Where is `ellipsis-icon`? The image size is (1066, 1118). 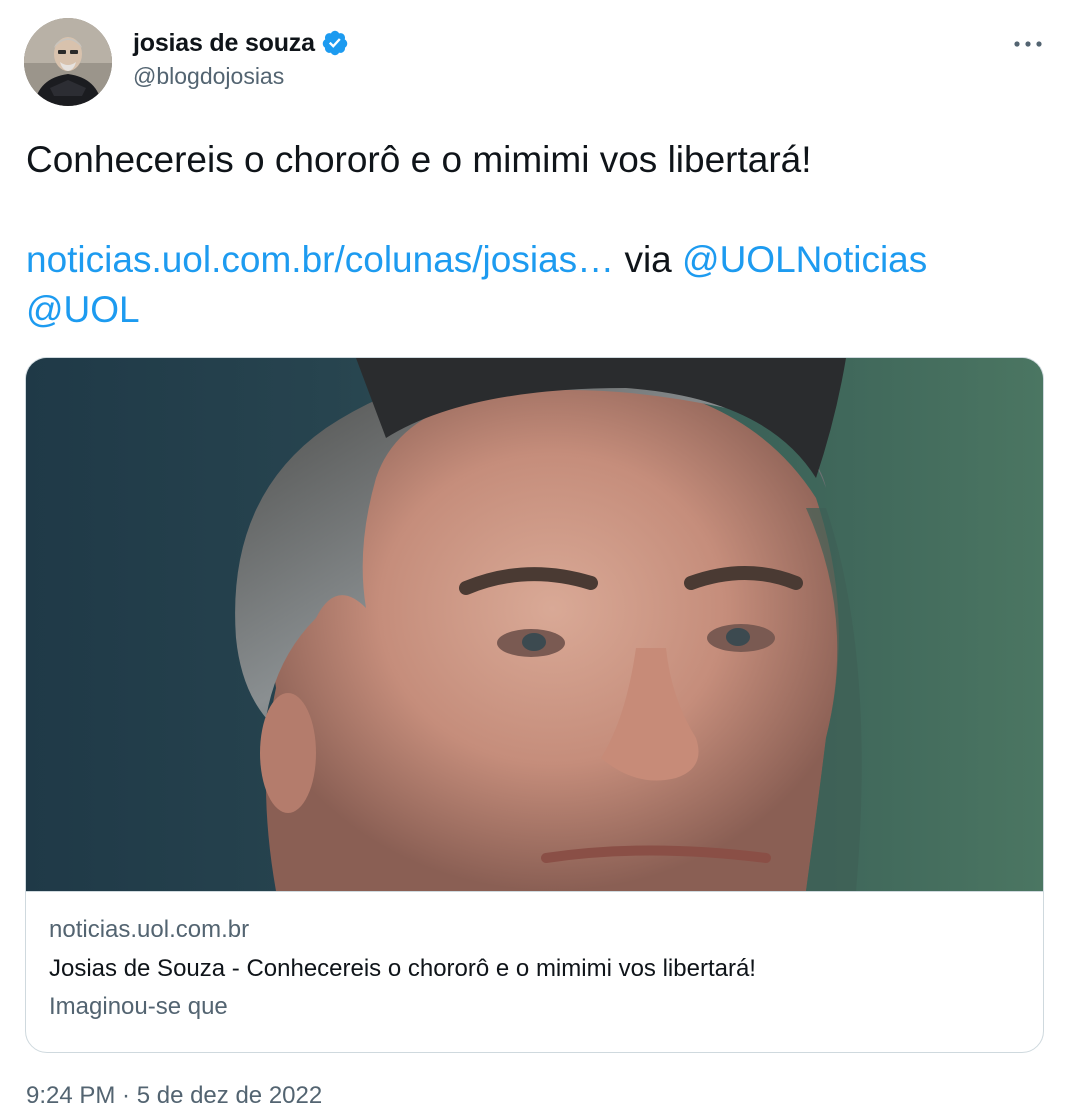 ellipsis-icon is located at coordinates (1028, 44).